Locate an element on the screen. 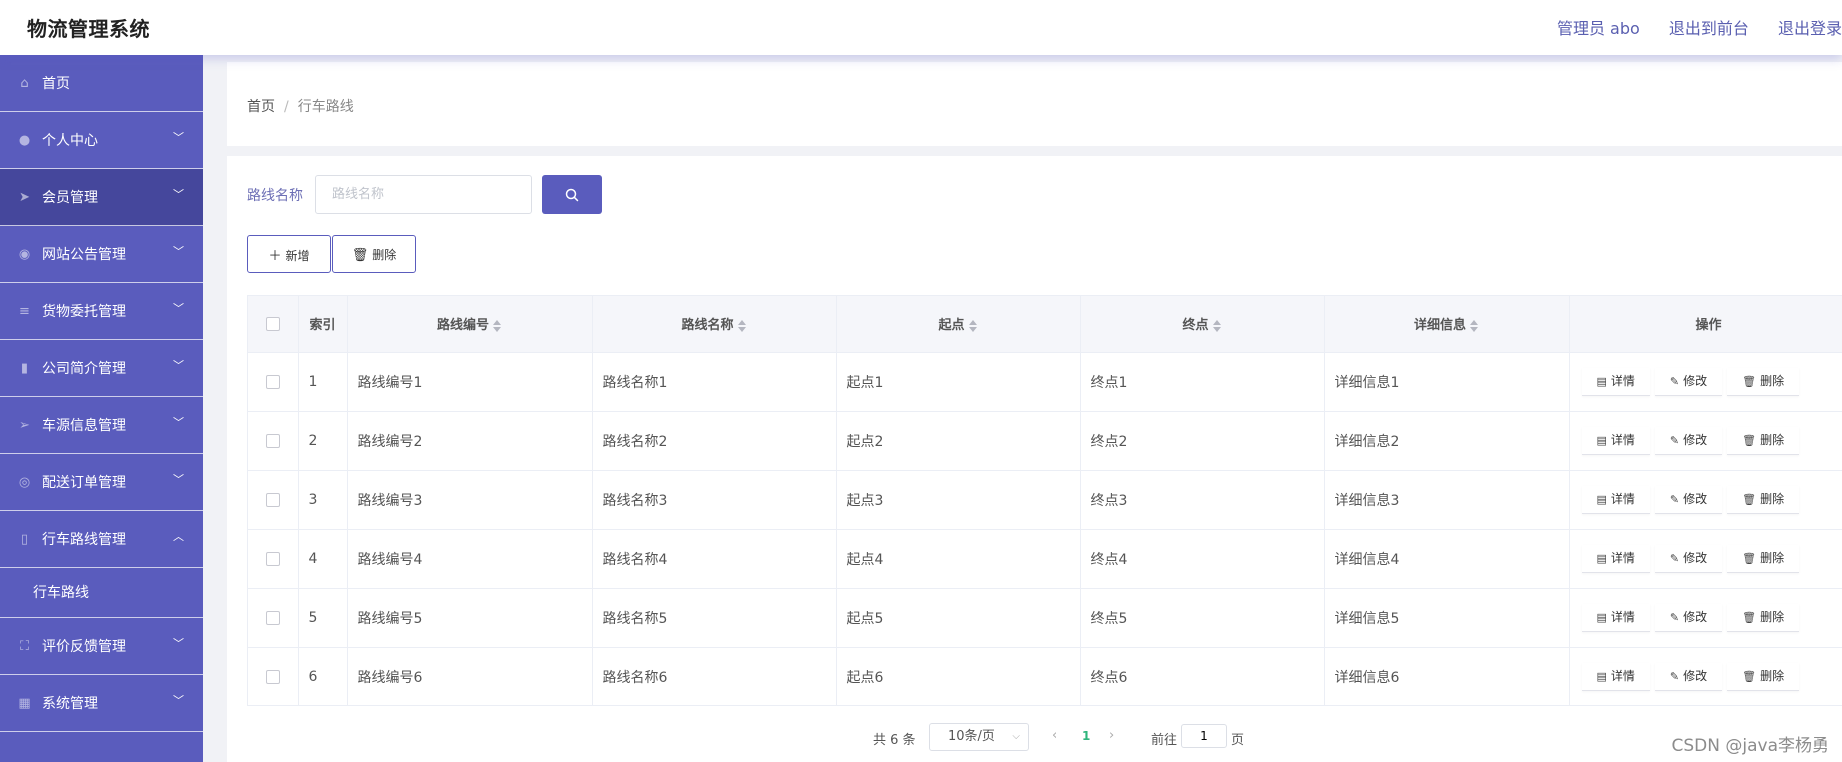 The width and height of the screenshot is (1842, 762). action-label: 详情 is located at coordinates (1622, 675).